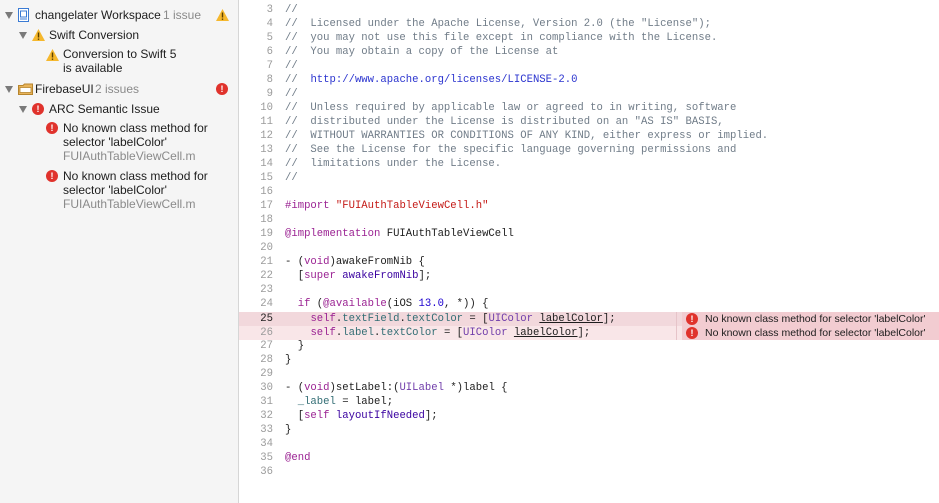 This screenshot has width=939, height=503. What do you see at coordinates (393, 164) in the screenshot?
I see `code-text: // limitations under the License.` at bounding box center [393, 164].